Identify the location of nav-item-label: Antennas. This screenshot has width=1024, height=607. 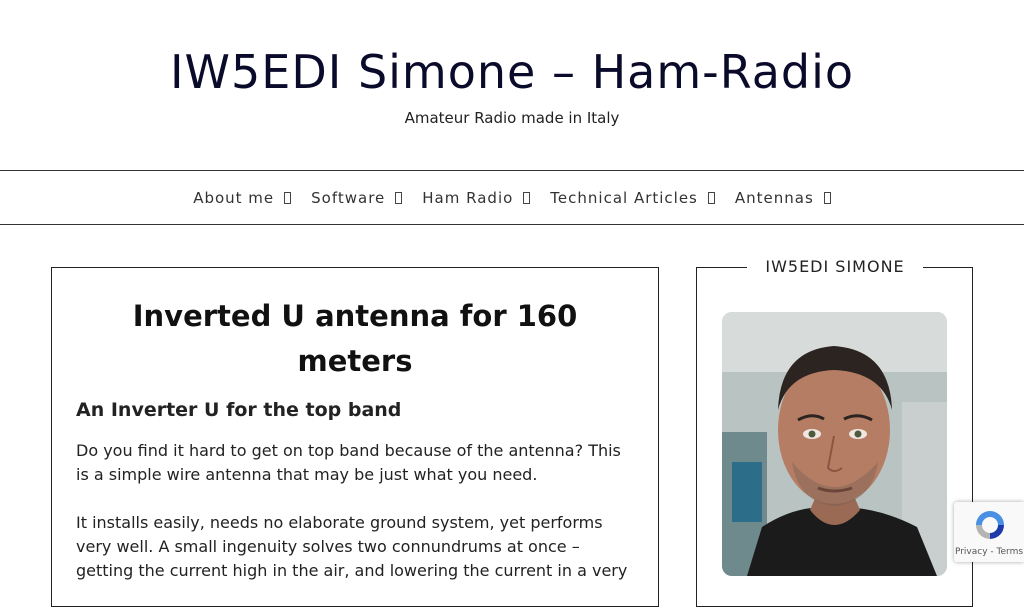
(774, 197).